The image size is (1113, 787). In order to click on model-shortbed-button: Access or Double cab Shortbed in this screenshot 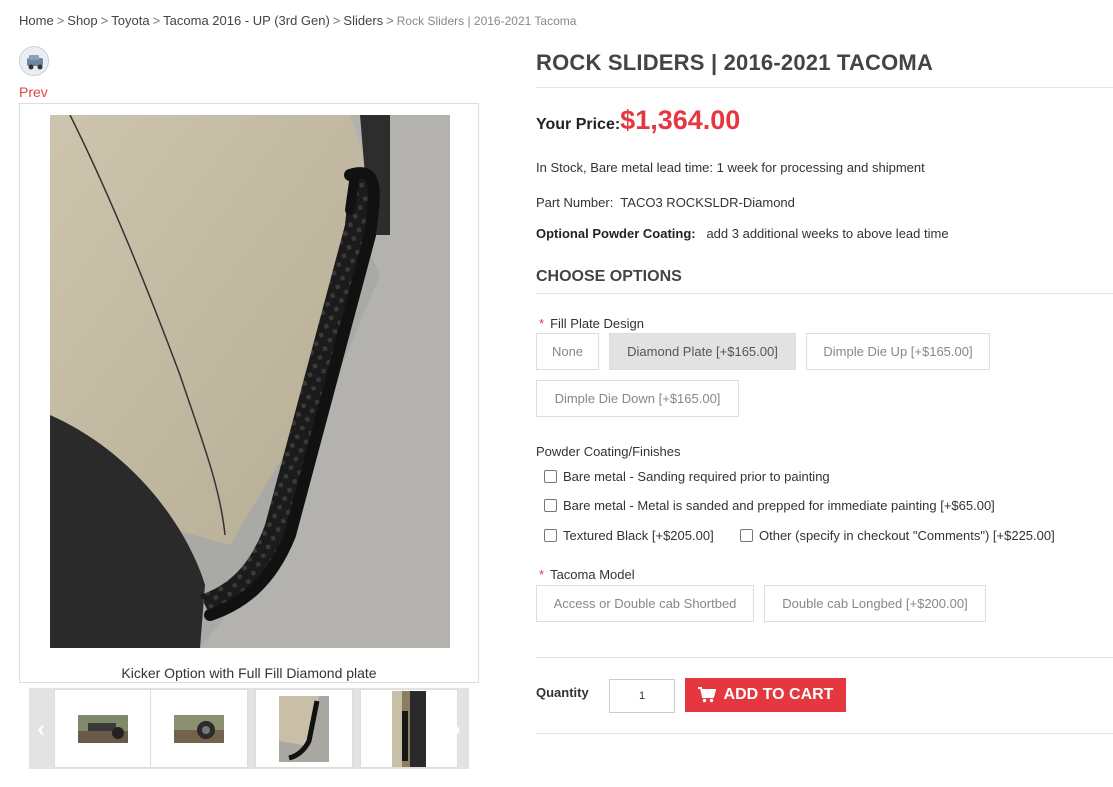, I will do `click(645, 603)`.